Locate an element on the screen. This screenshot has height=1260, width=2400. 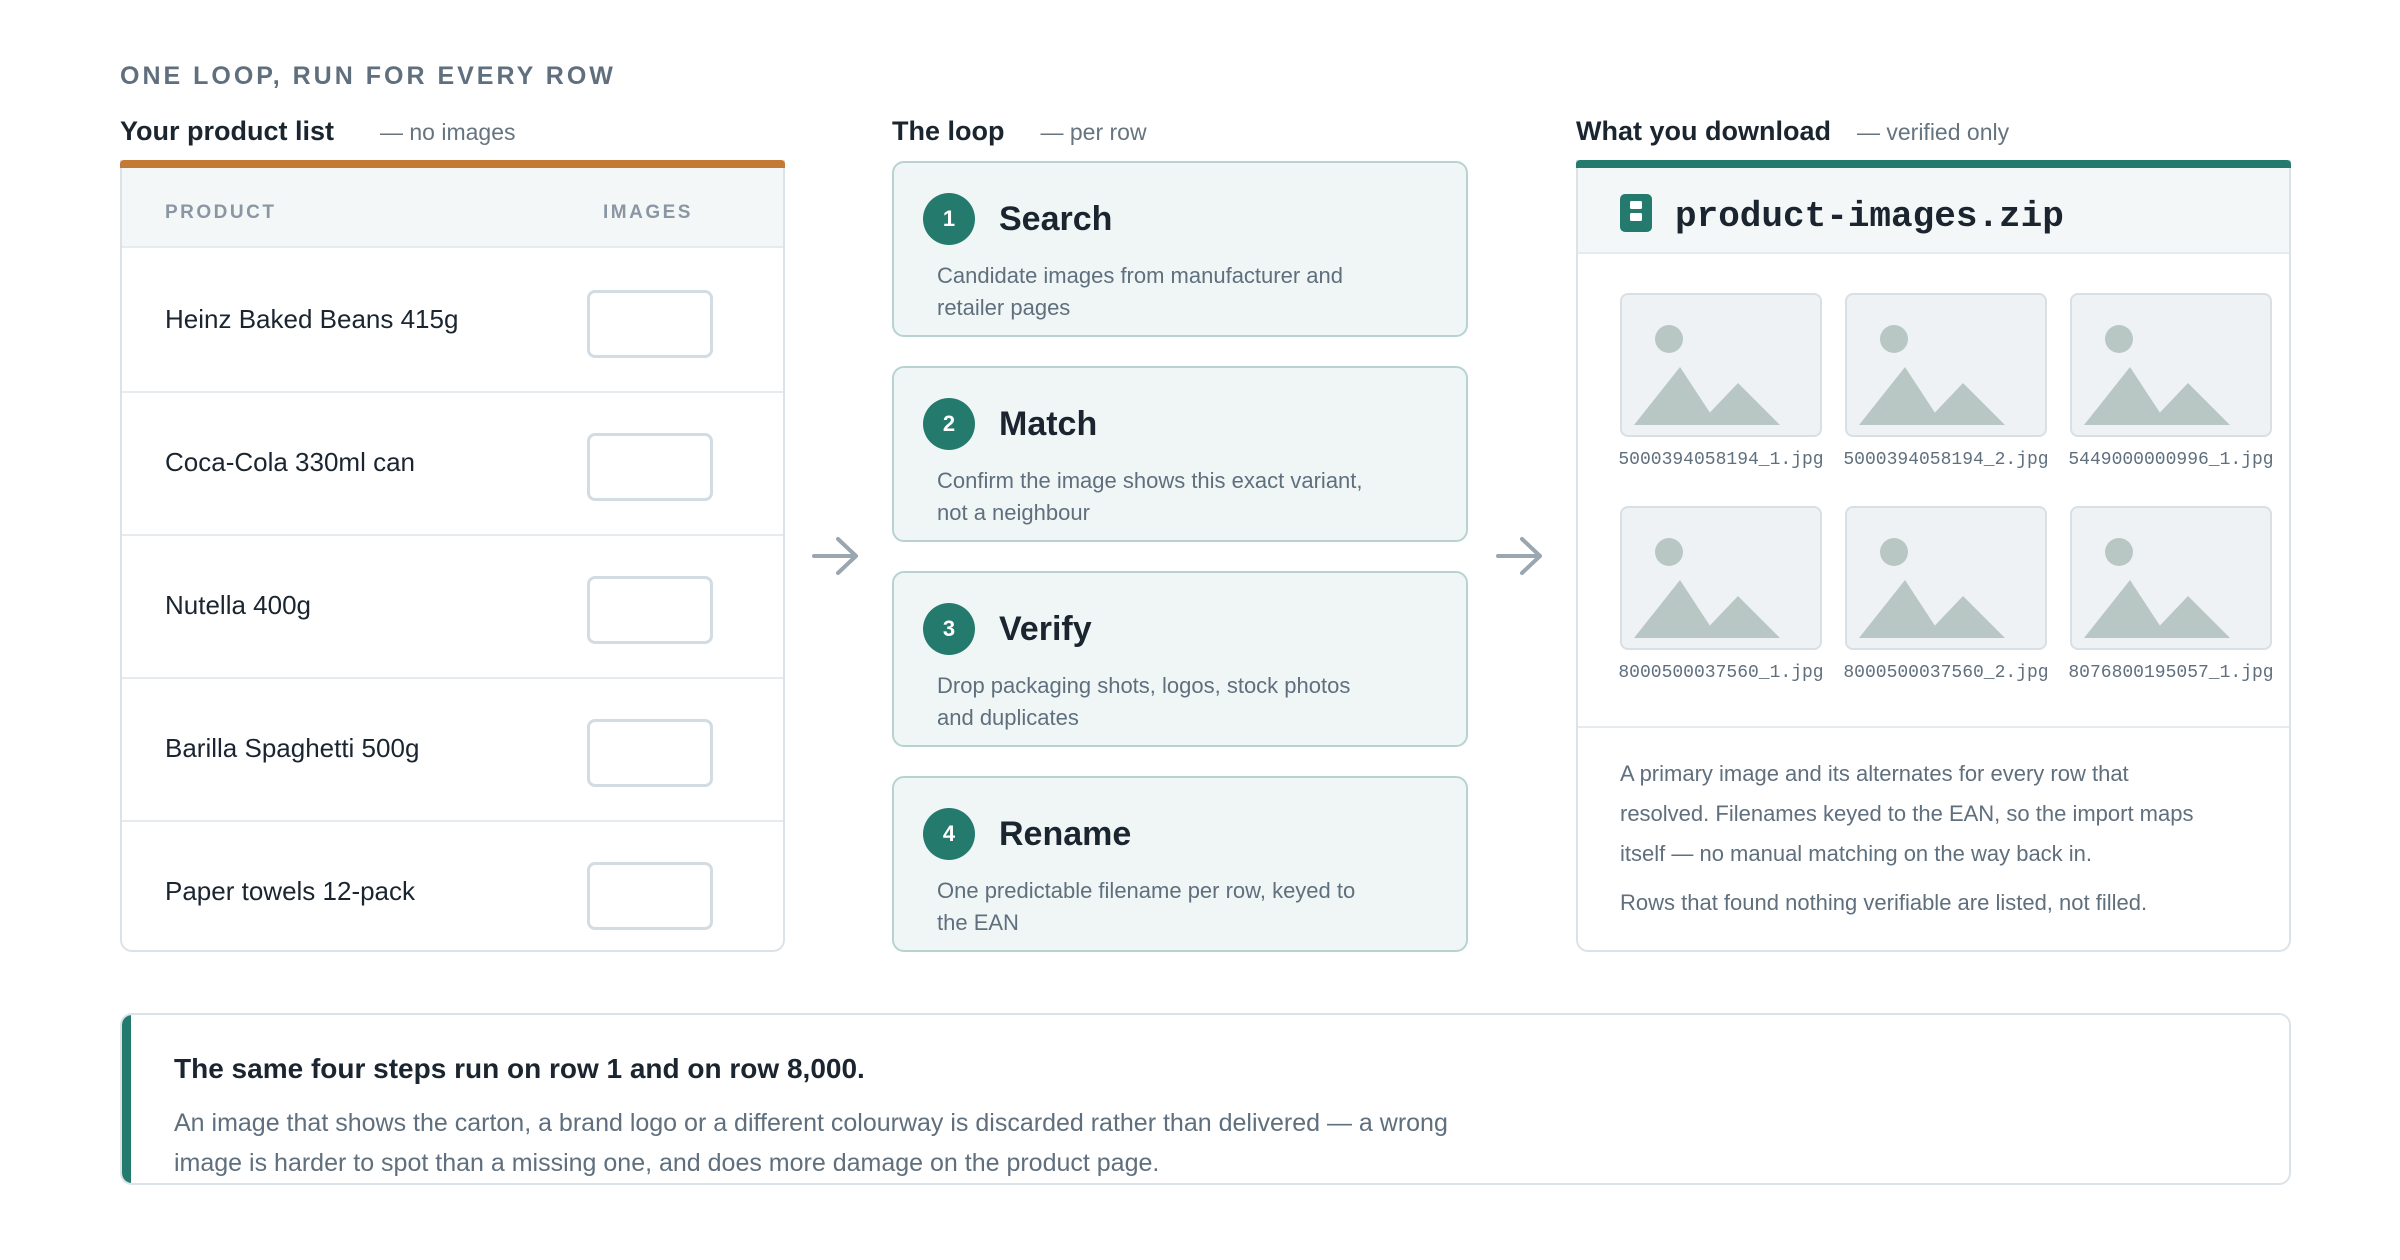
table-row: Nutella 400g is located at coordinates (452, 607).